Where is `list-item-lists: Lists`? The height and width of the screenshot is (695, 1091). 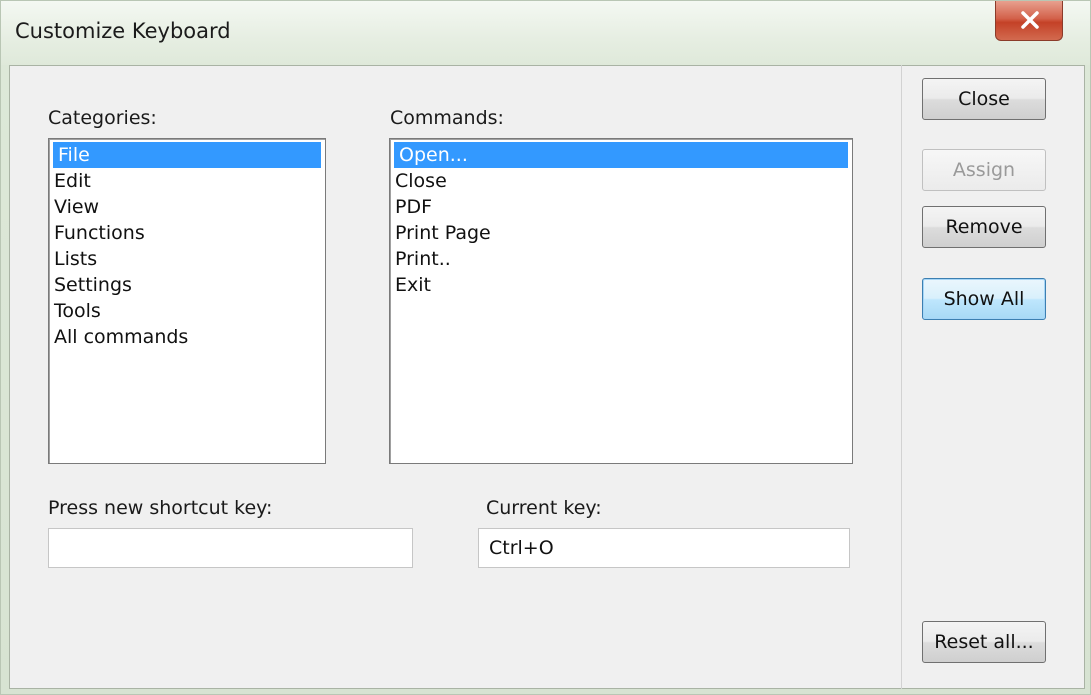 list-item-lists: Lists is located at coordinates (187, 259).